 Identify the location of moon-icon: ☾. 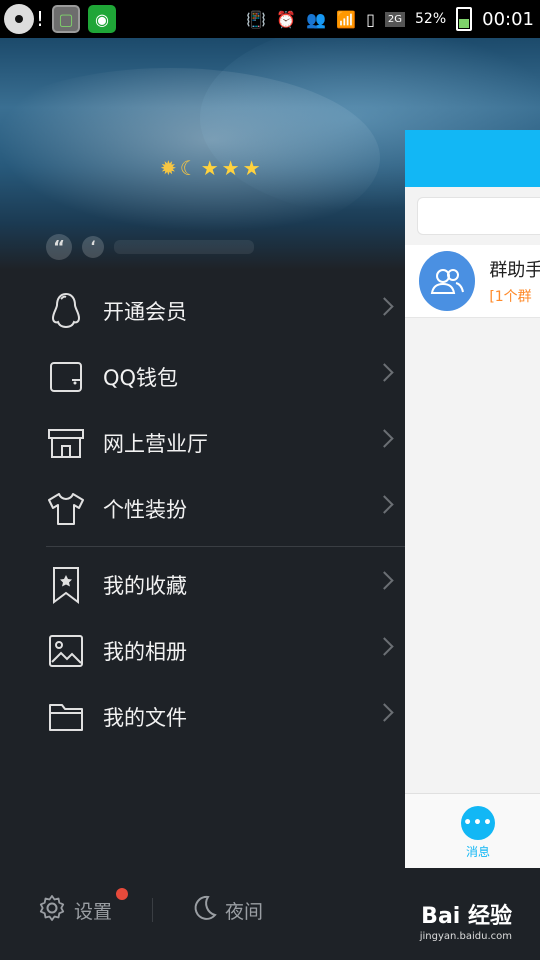
(188, 168).